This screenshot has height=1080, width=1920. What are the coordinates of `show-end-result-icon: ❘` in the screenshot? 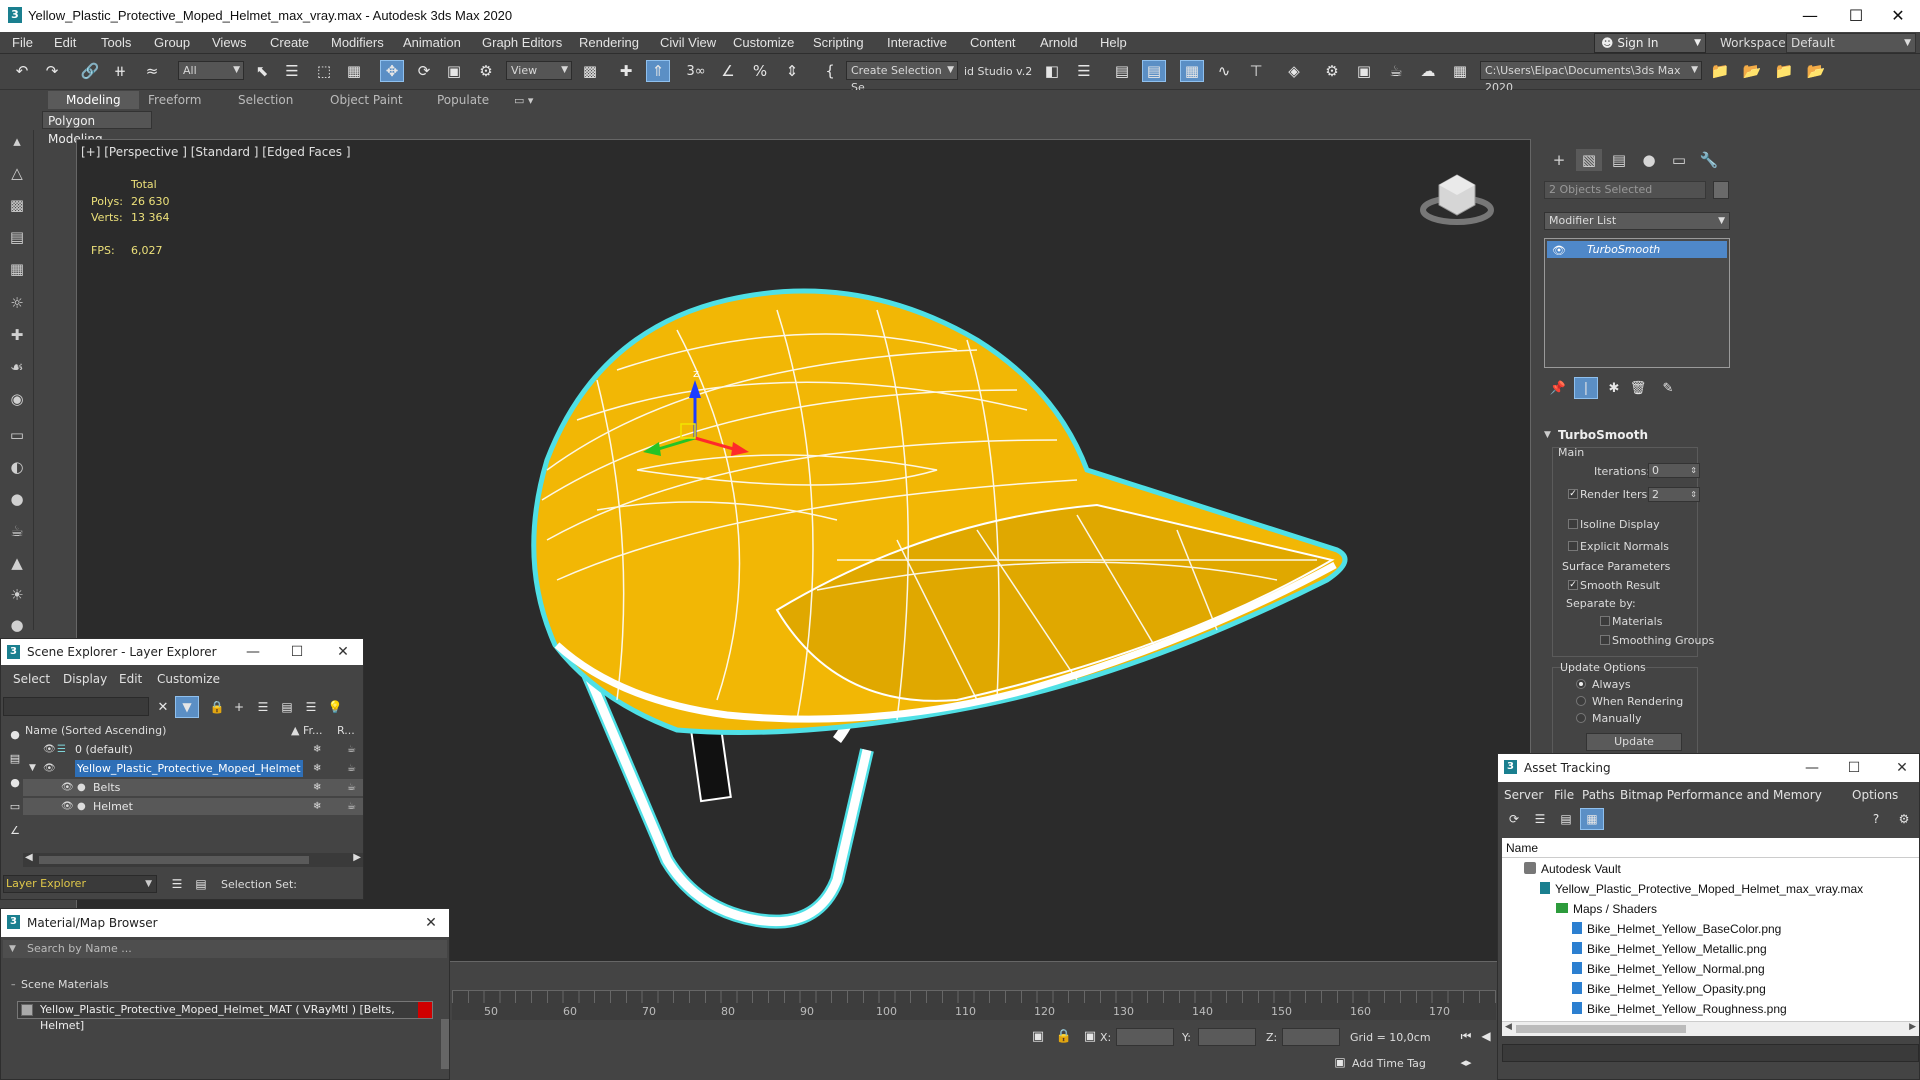 It's located at (1586, 388).